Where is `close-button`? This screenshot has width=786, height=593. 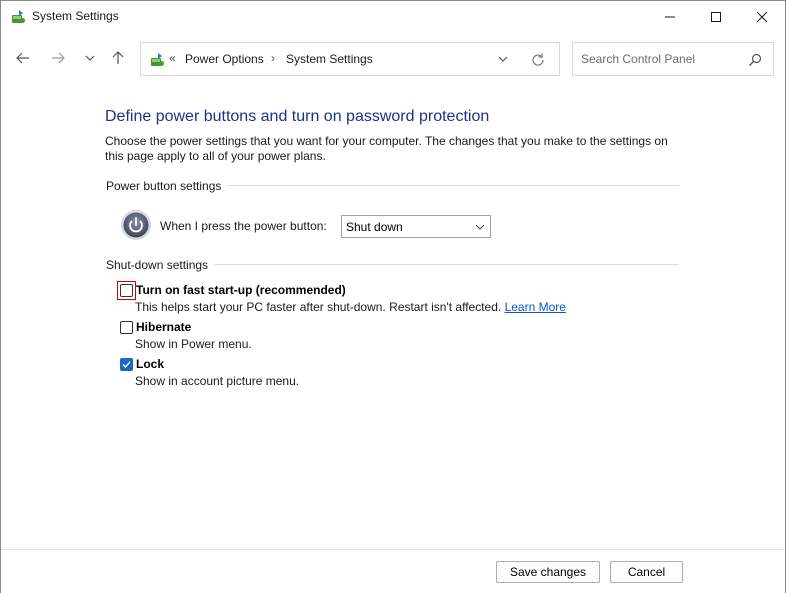
close-button is located at coordinates (762, 16).